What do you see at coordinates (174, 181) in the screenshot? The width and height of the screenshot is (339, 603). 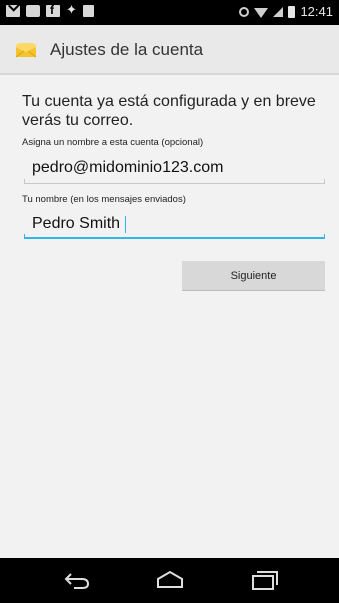 I see `account-name-underline` at bounding box center [174, 181].